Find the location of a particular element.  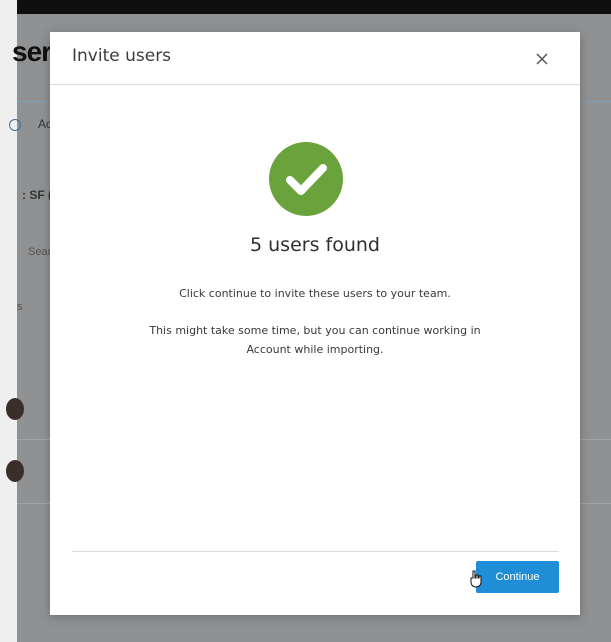

top-bar is located at coordinates (314, 7).